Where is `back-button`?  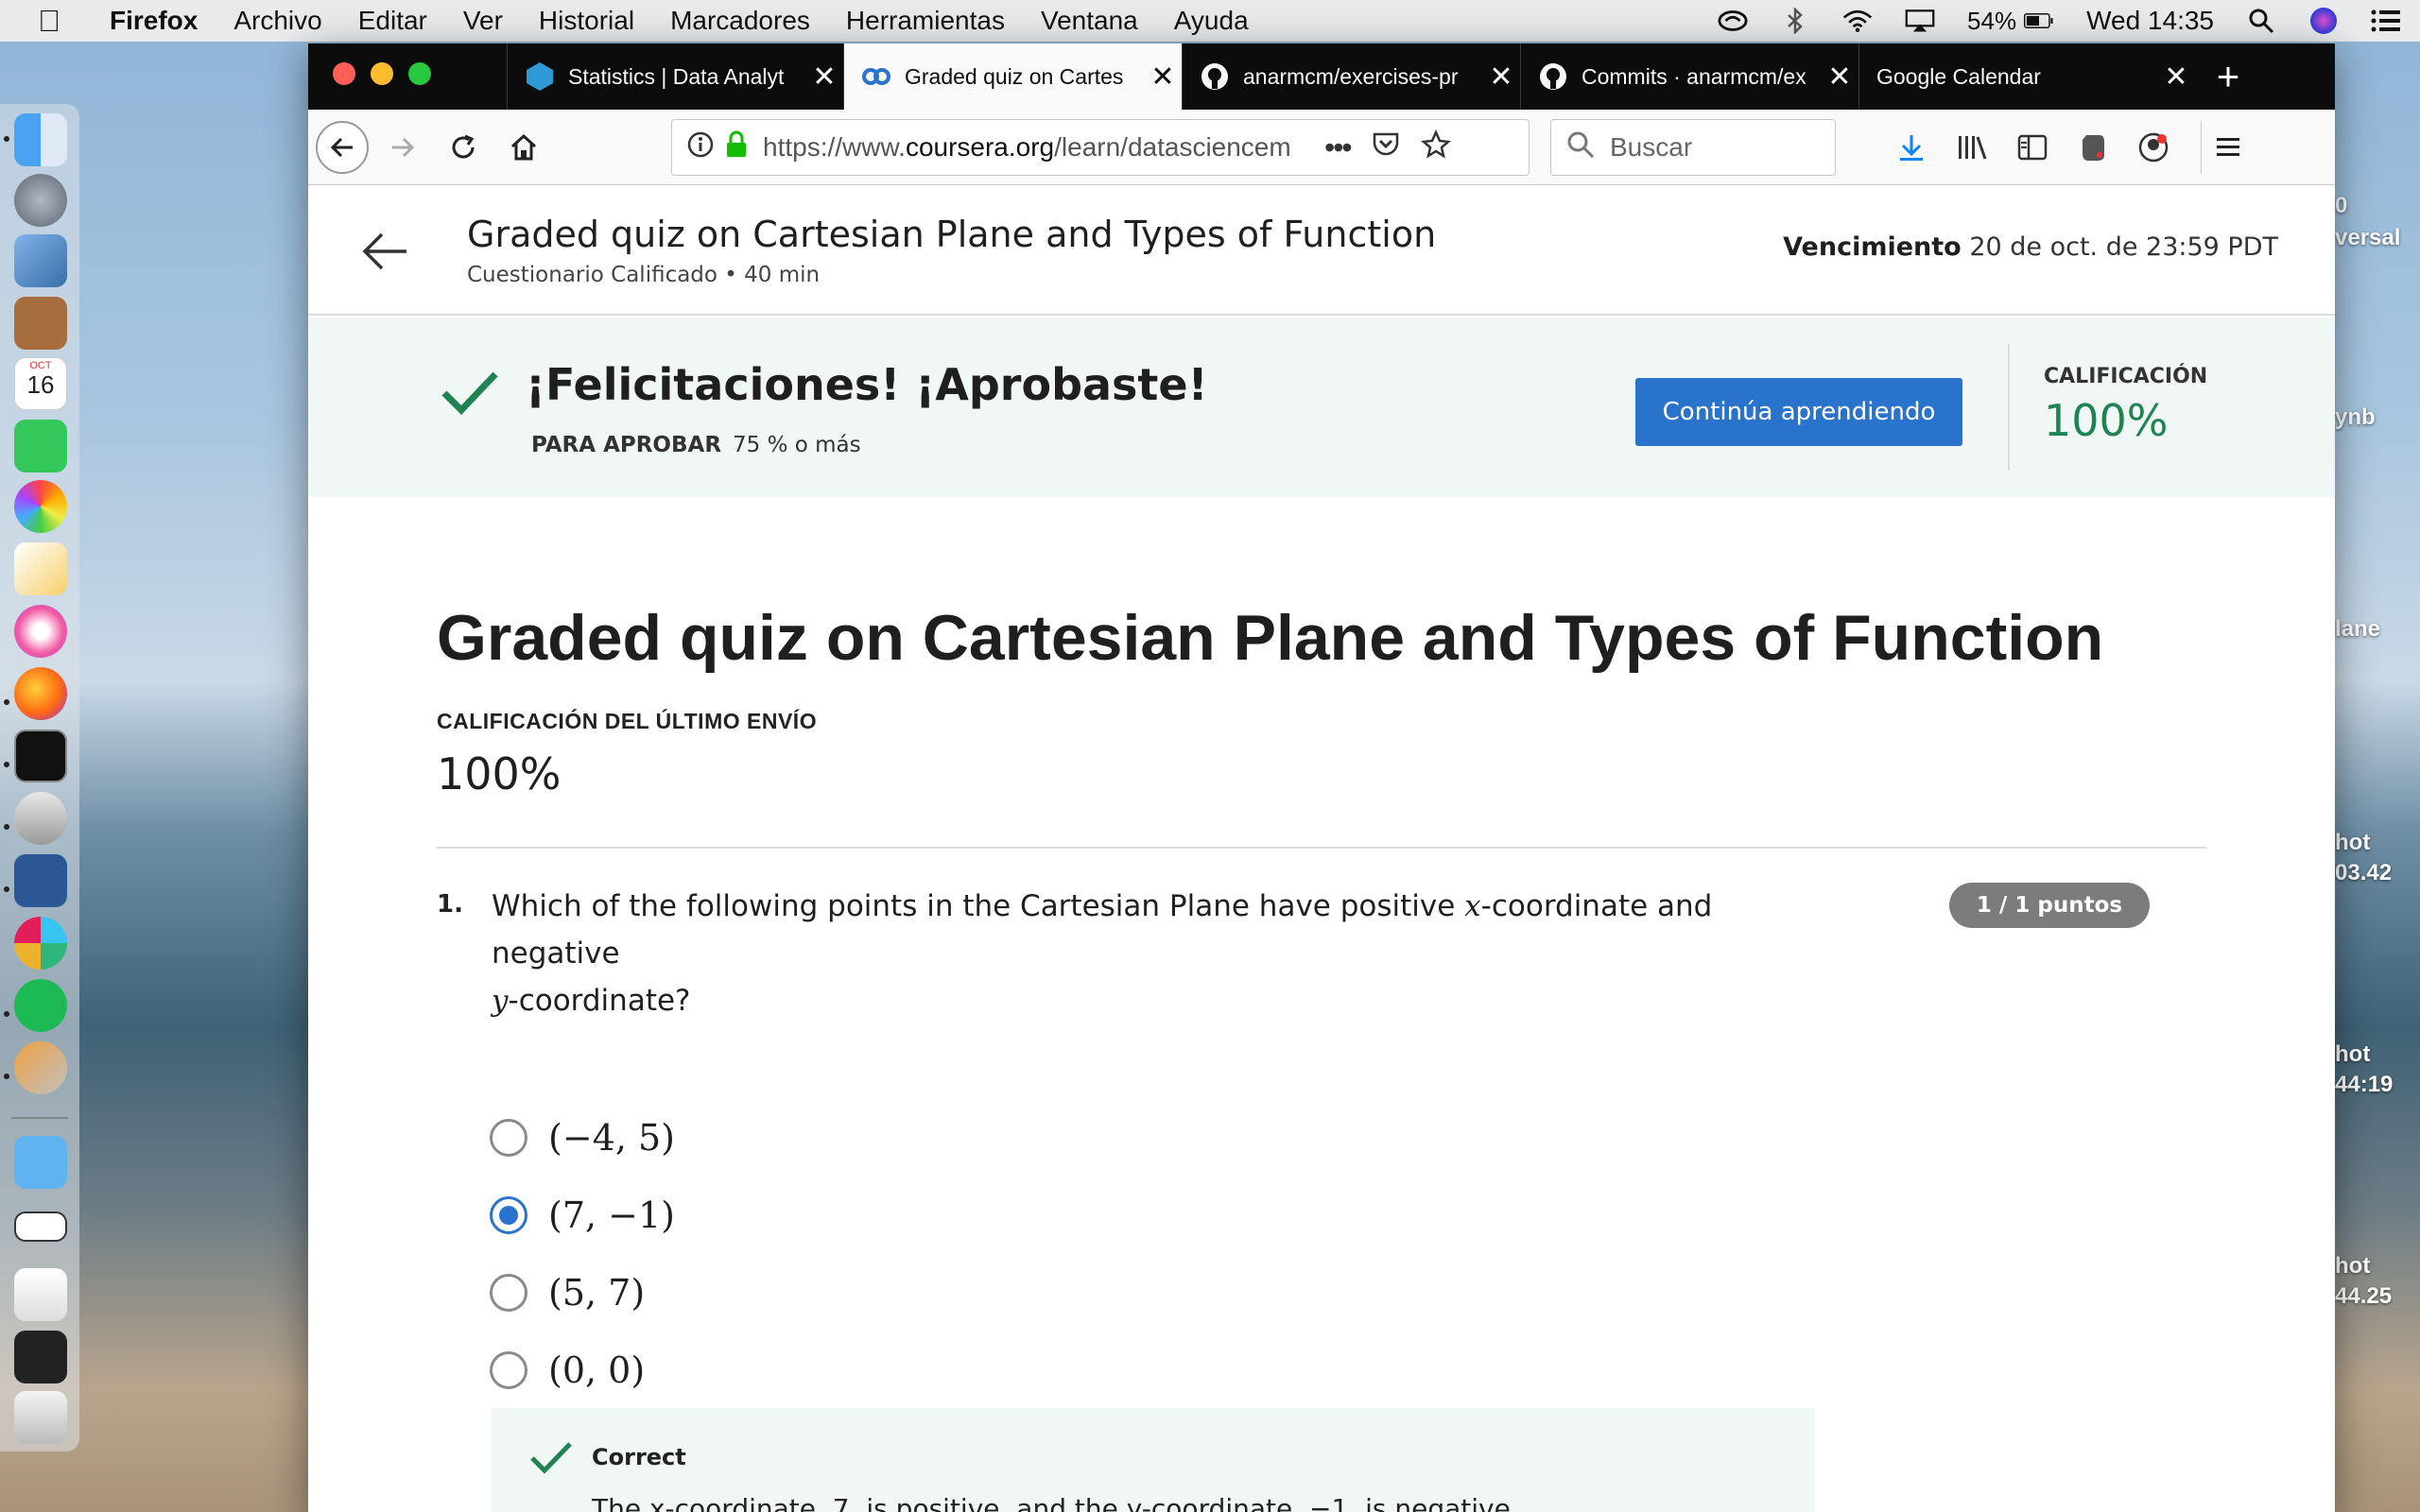 back-button is located at coordinates (342, 147).